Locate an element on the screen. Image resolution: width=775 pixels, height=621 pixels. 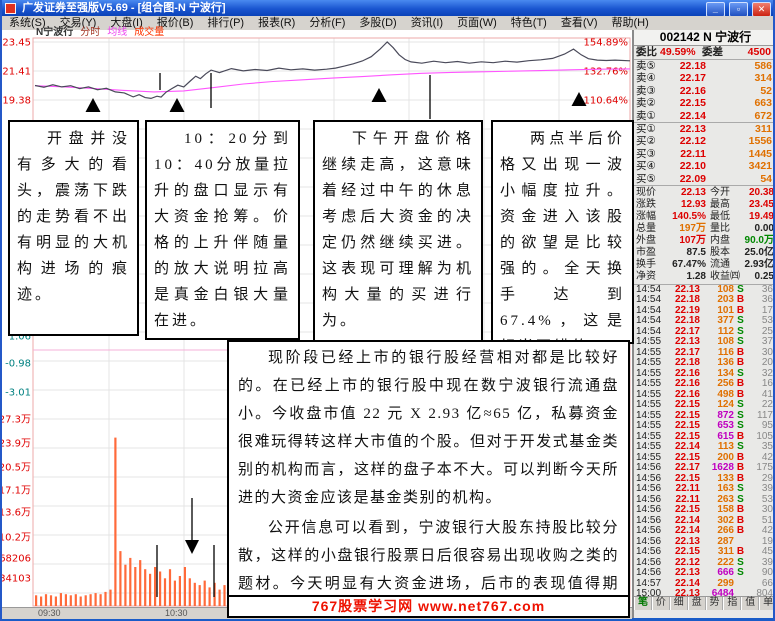
stat-value: 140.5% is located at coordinates (689, 216).